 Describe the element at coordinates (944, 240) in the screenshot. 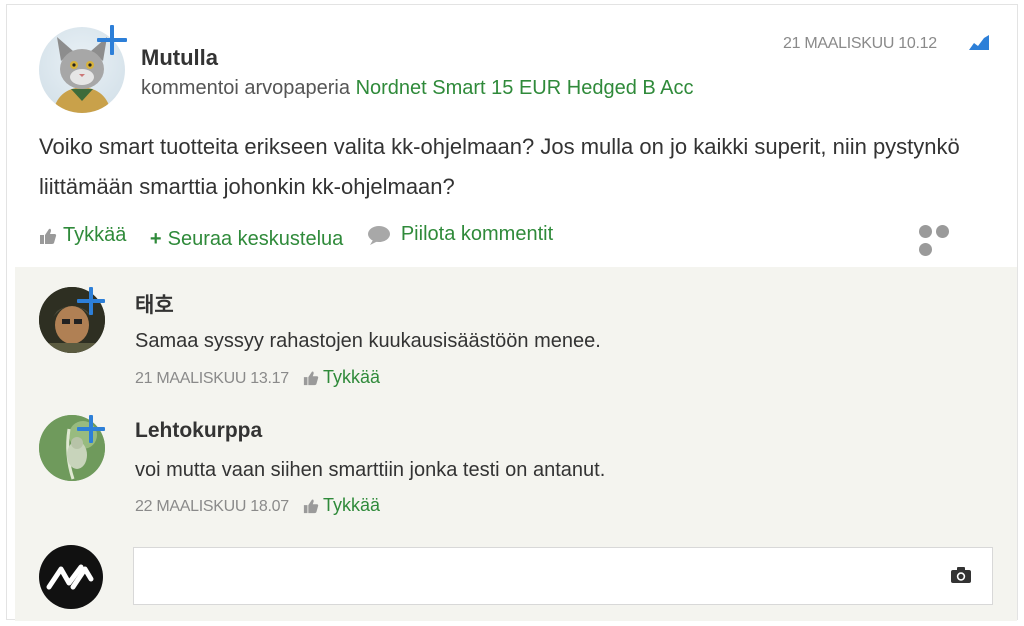

I see `more-options-icon` at that location.